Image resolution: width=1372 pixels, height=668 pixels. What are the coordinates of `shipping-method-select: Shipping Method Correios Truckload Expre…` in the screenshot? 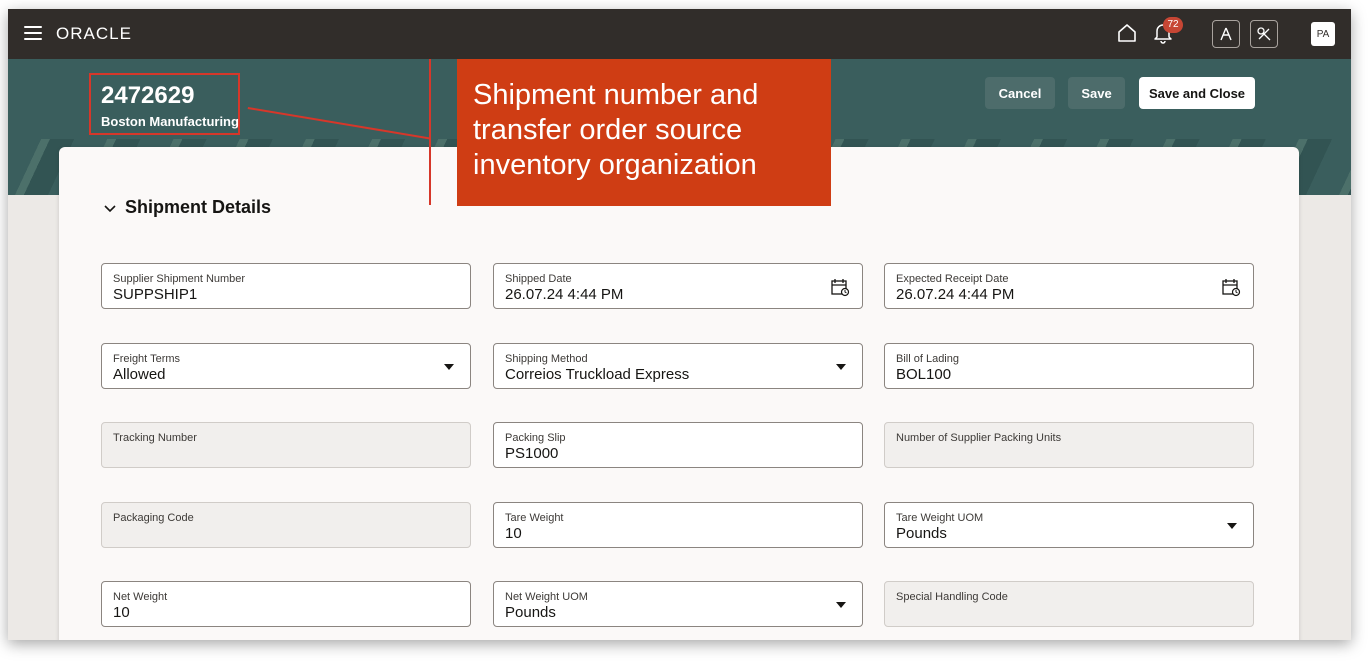 It's located at (678, 366).